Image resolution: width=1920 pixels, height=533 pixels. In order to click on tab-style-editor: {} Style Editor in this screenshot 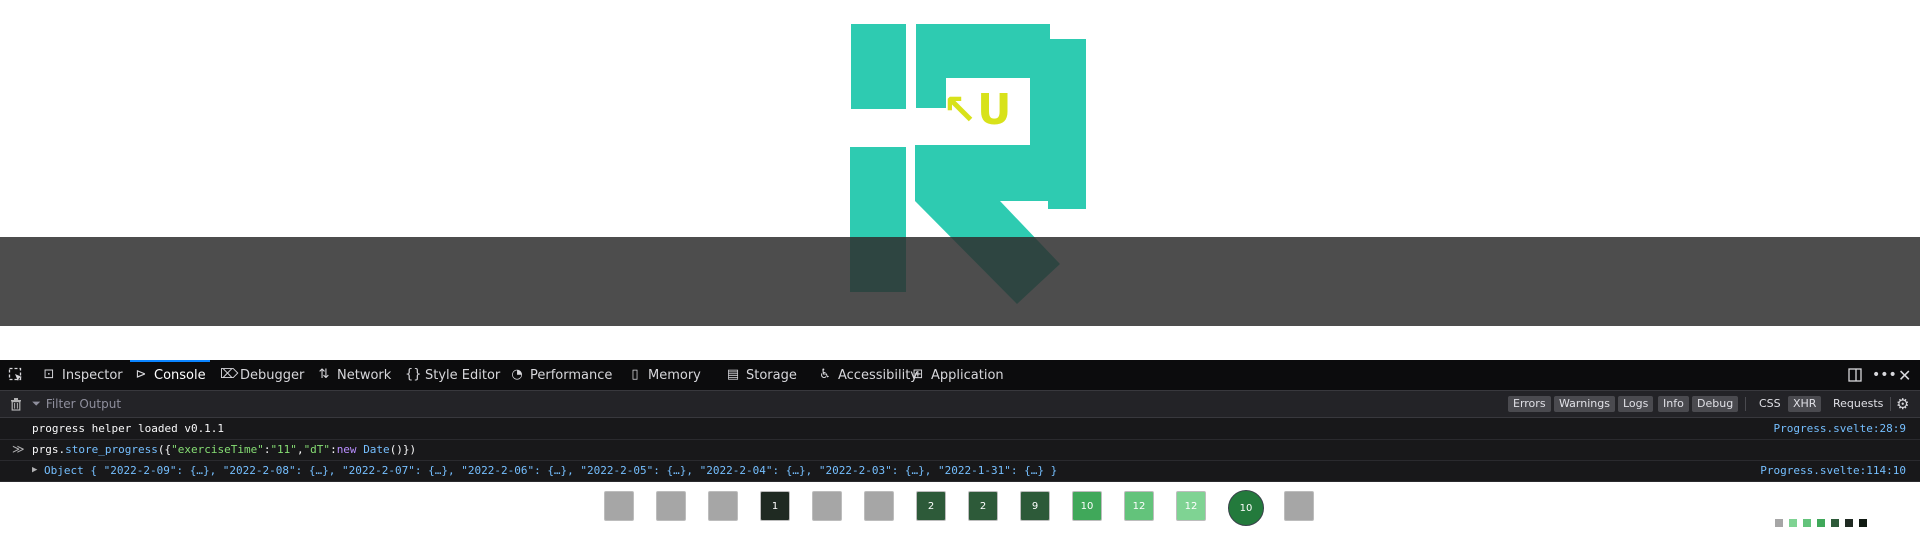, I will do `click(452, 375)`.